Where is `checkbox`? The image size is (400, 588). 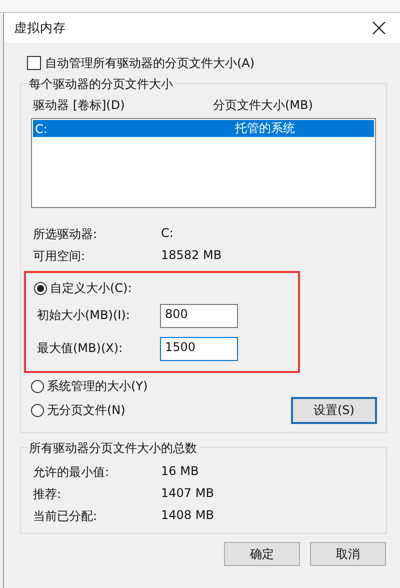
checkbox is located at coordinates (34, 63).